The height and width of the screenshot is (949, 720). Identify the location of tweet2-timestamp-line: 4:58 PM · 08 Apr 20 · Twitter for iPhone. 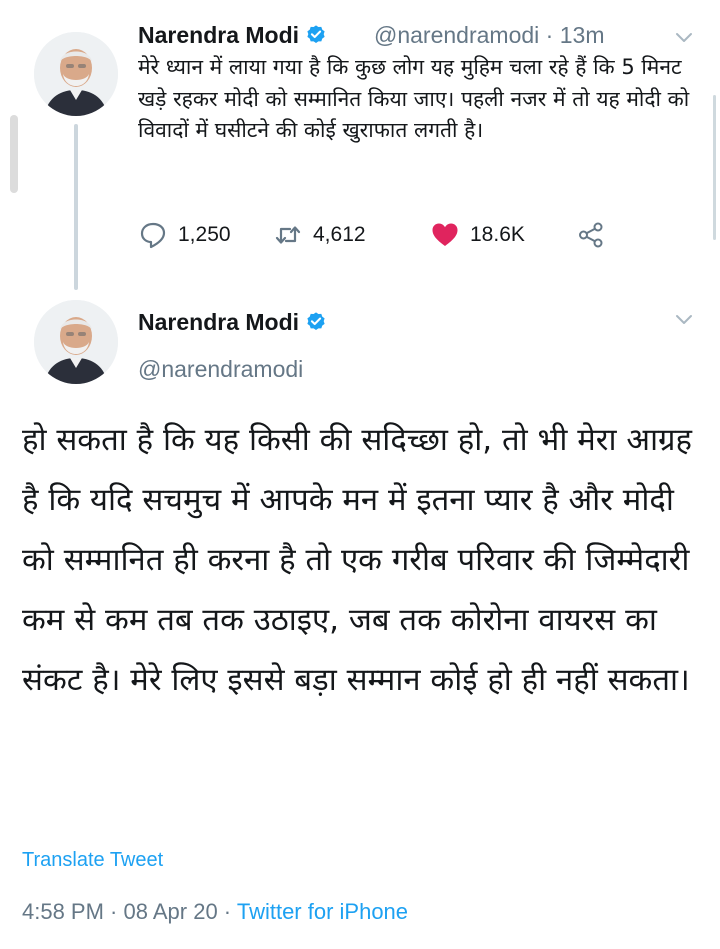
(215, 912).